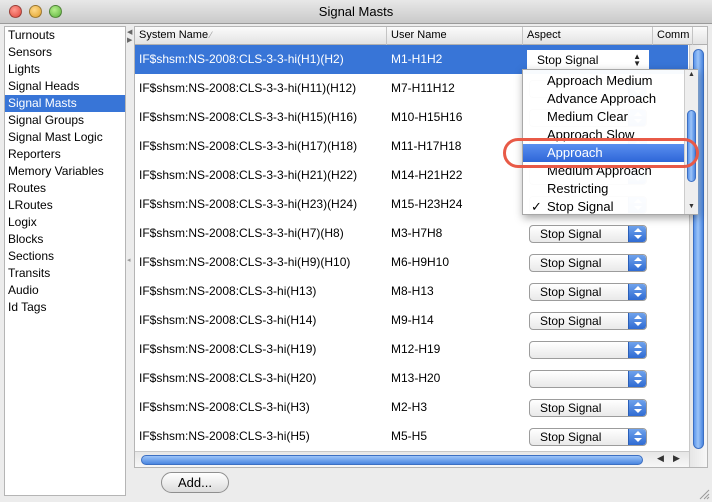 The width and height of the screenshot is (712, 502). What do you see at coordinates (65, 154) in the screenshot?
I see `sidebar-item-reporters: Reporters` at bounding box center [65, 154].